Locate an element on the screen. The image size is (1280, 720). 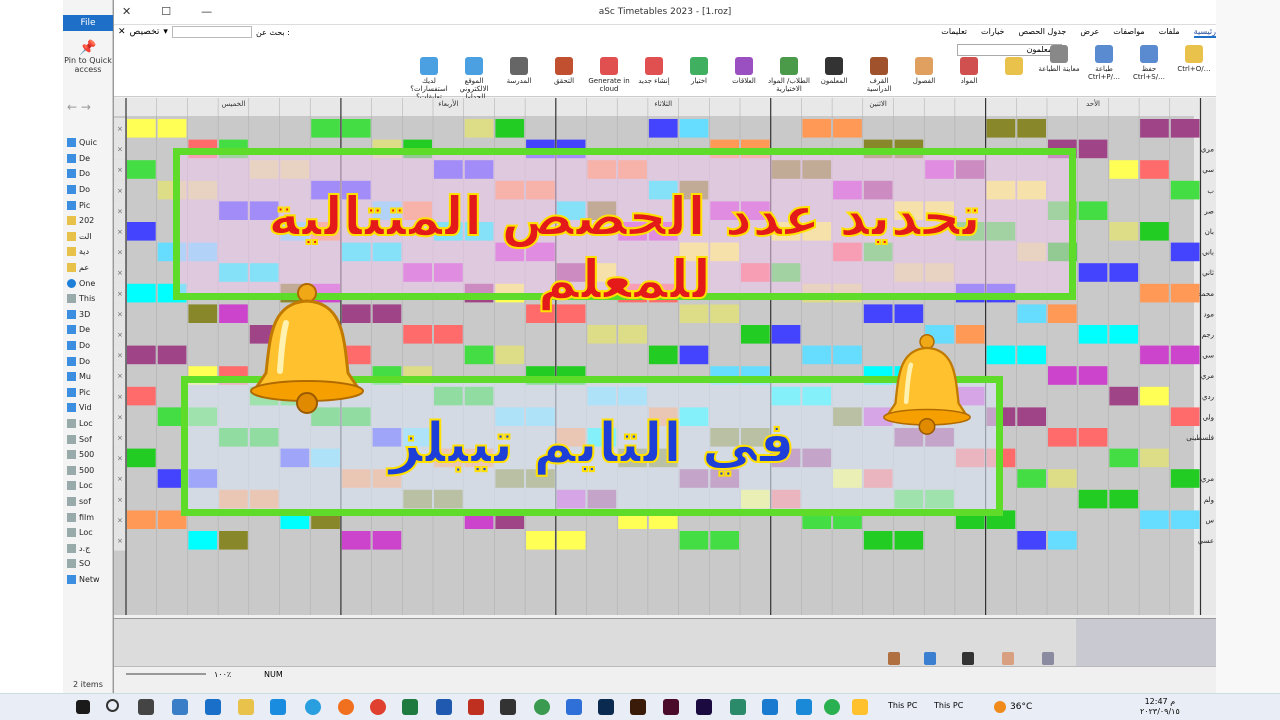
illustrator-icon is located at coordinates (638, 707).